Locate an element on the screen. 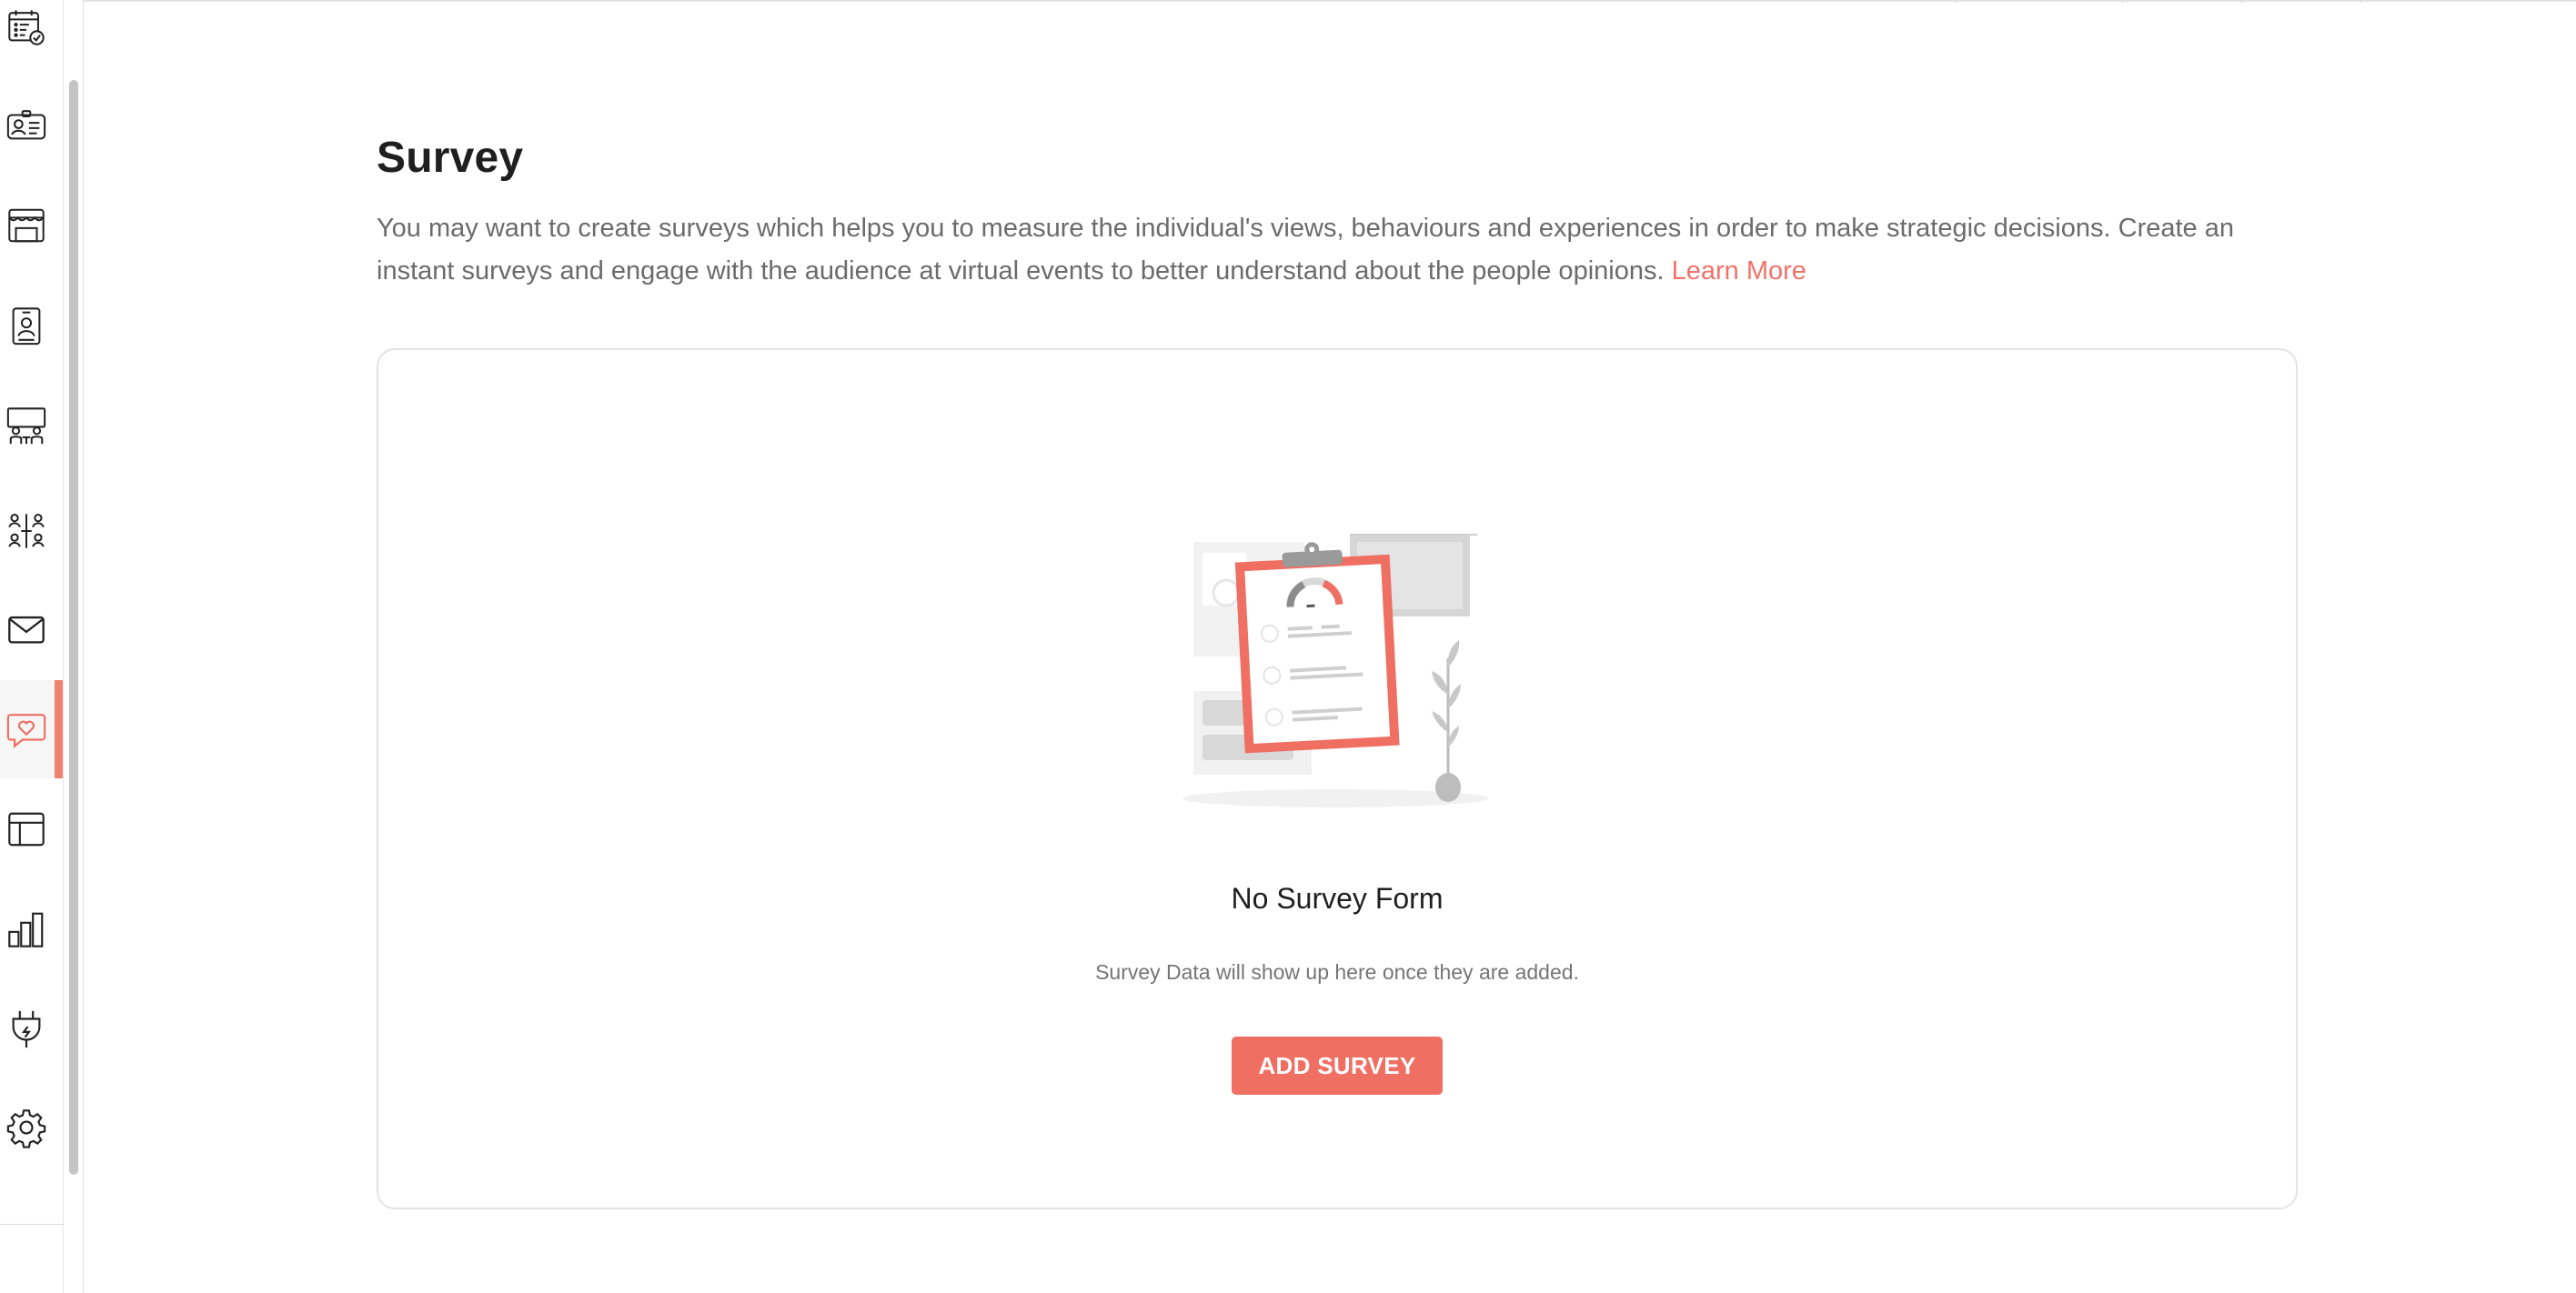 The height and width of the screenshot is (1293, 2576). sidebar-item-integrations is located at coordinates (31, 1029).